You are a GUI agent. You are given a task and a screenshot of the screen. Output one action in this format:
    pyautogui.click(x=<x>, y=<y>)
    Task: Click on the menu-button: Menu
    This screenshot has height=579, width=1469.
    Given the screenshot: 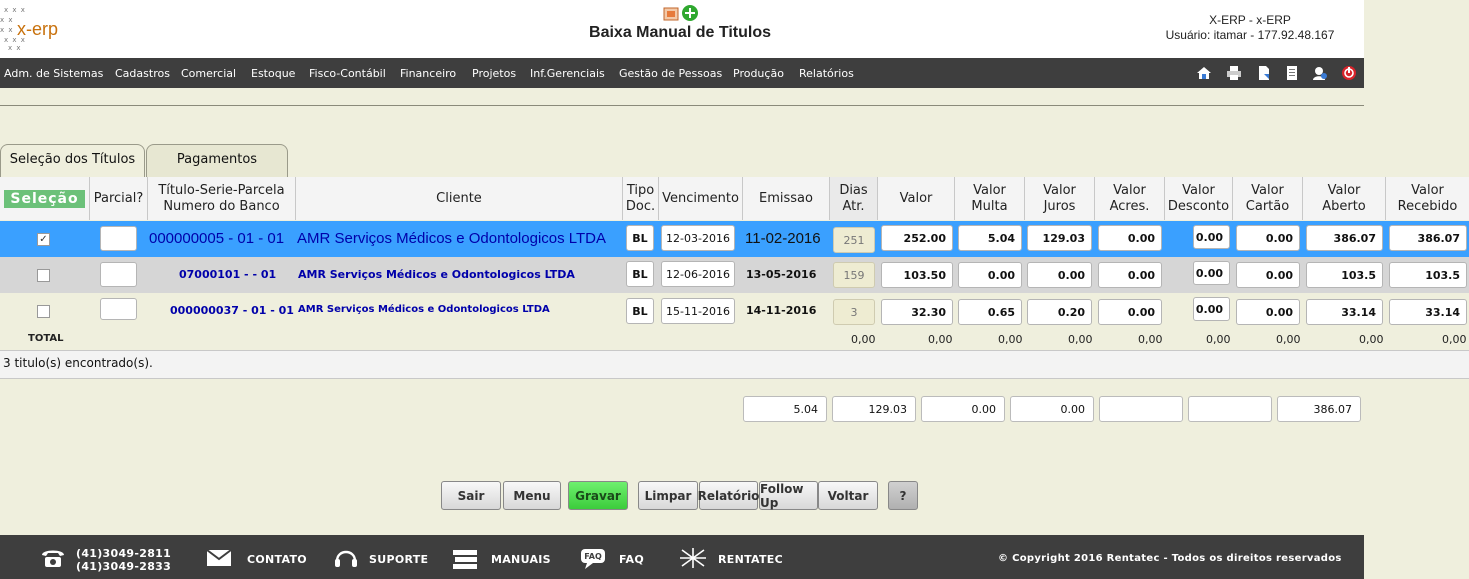 What is the action you would take?
    pyautogui.click(x=532, y=495)
    